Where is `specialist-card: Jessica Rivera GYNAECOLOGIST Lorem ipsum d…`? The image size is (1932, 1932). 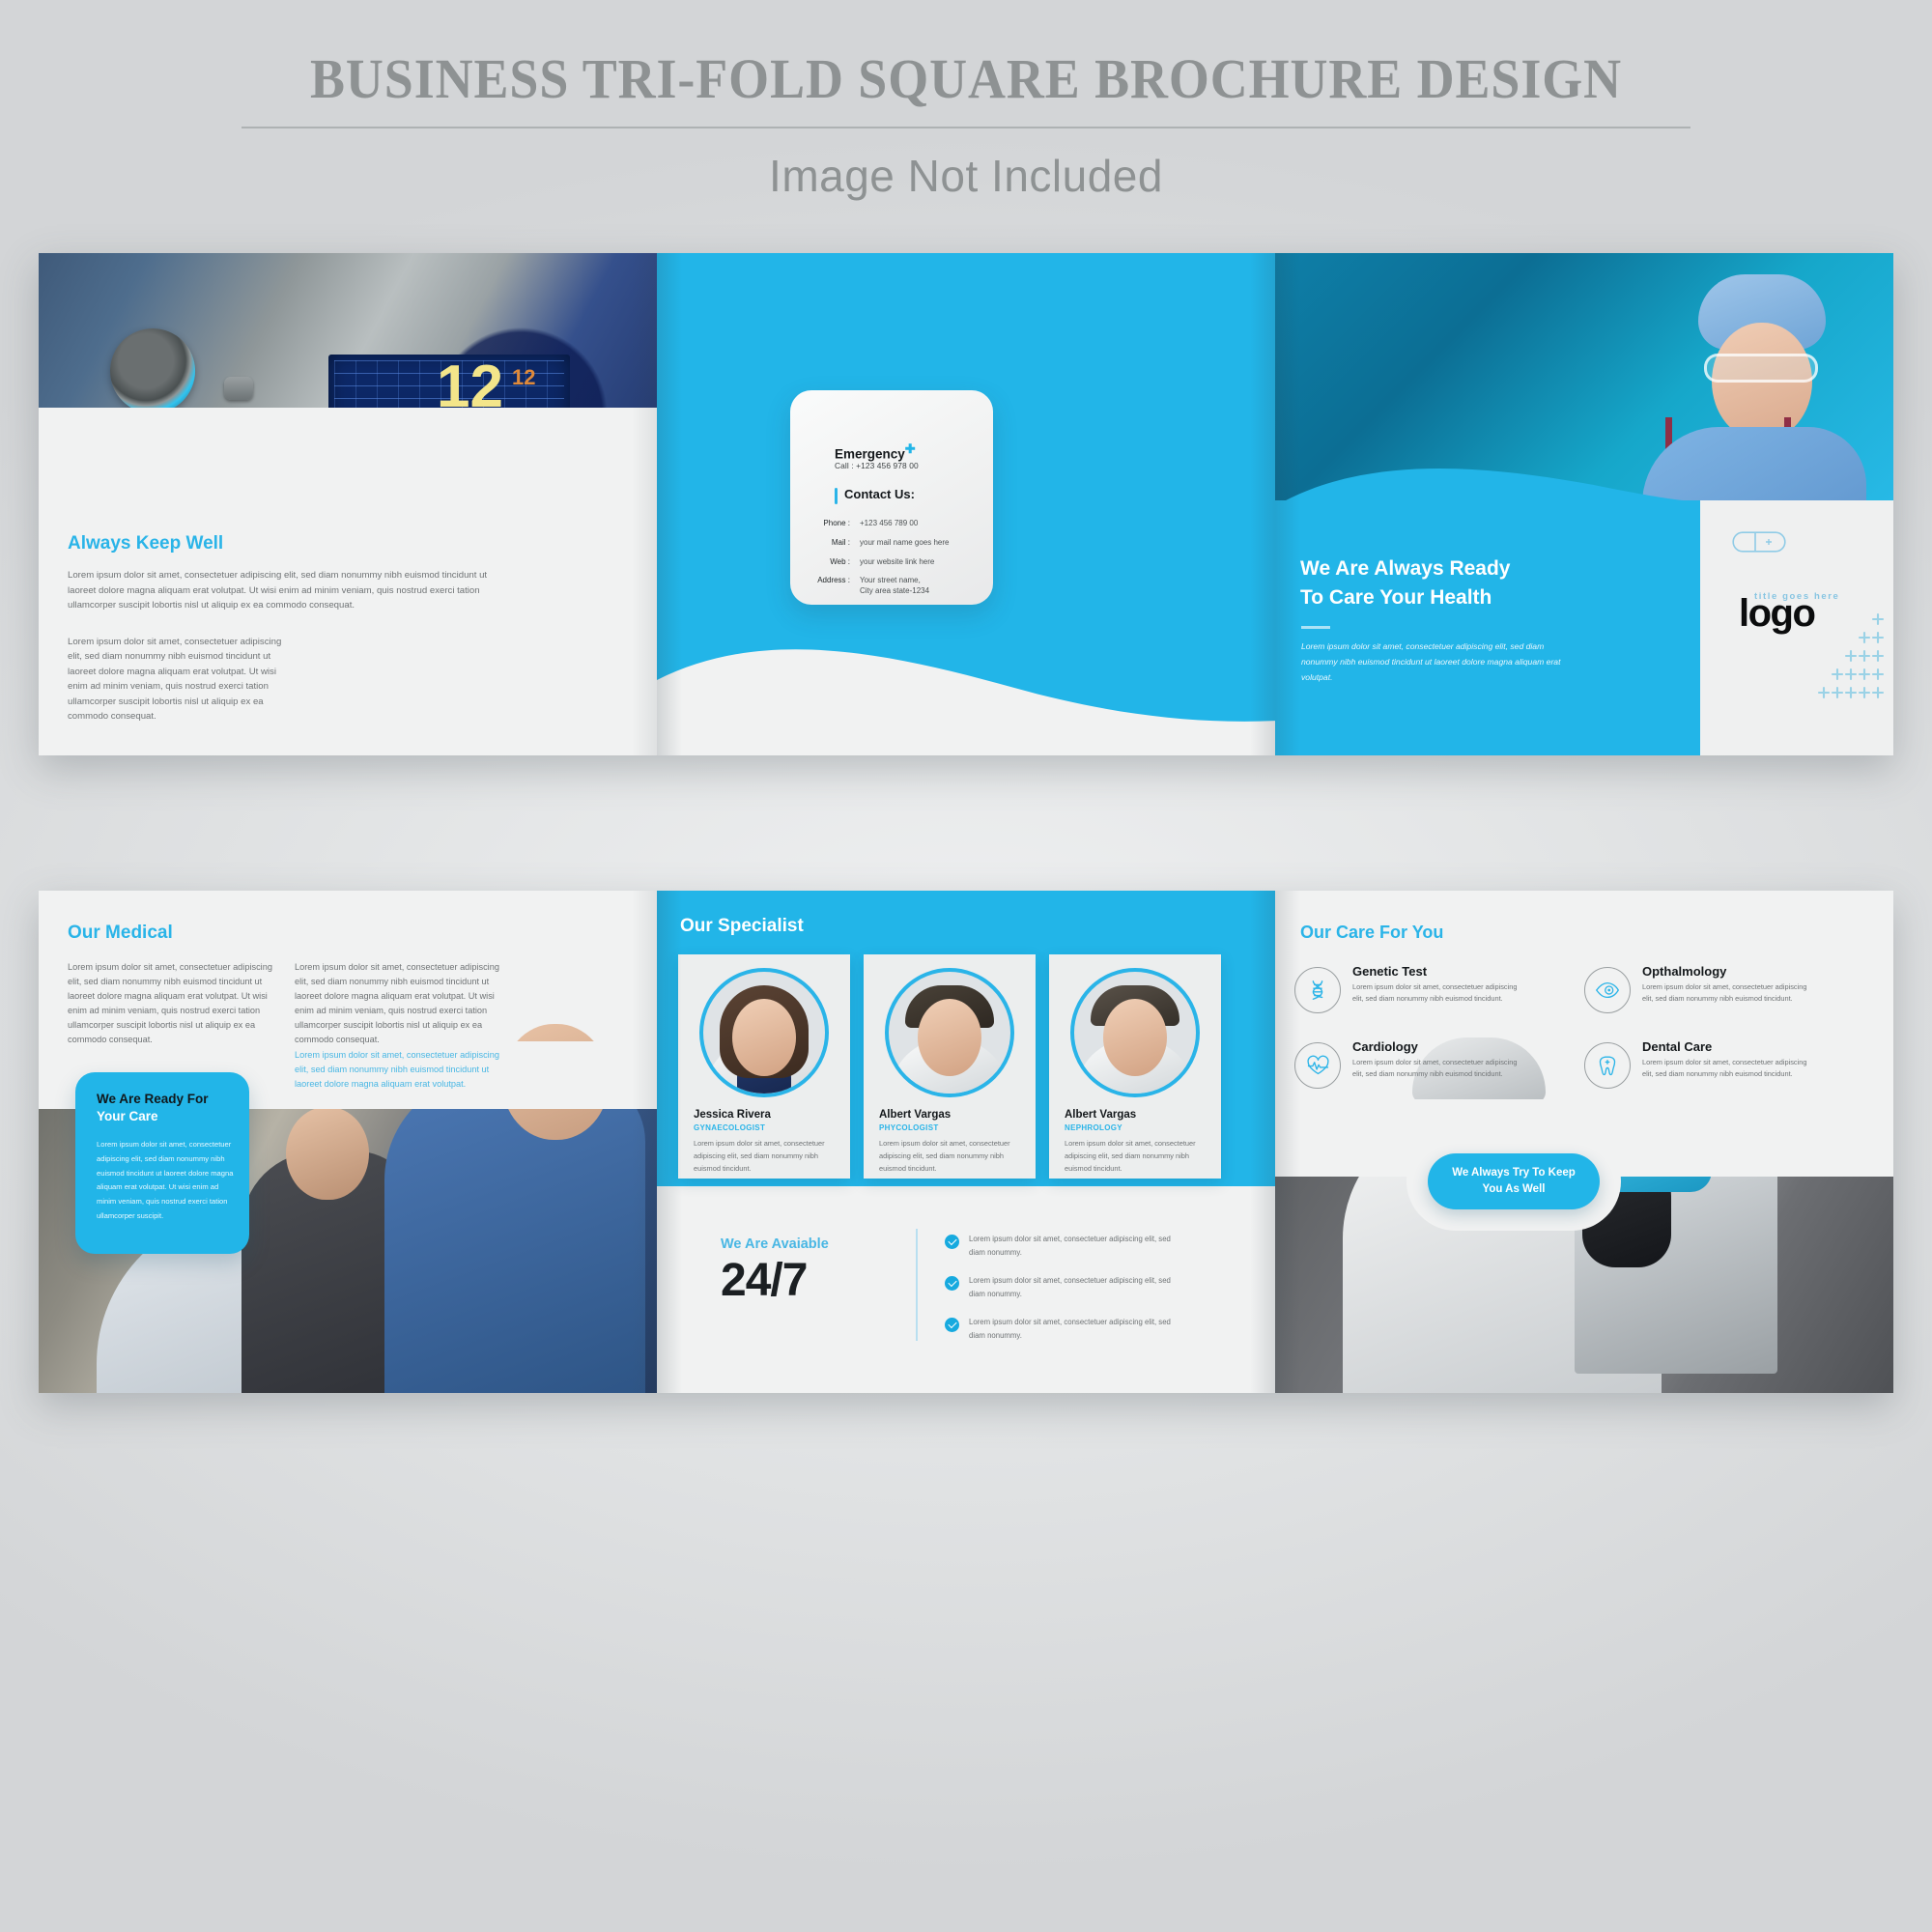 specialist-card: Jessica Rivera GYNAECOLOGIST Lorem ipsum d… is located at coordinates (764, 1066).